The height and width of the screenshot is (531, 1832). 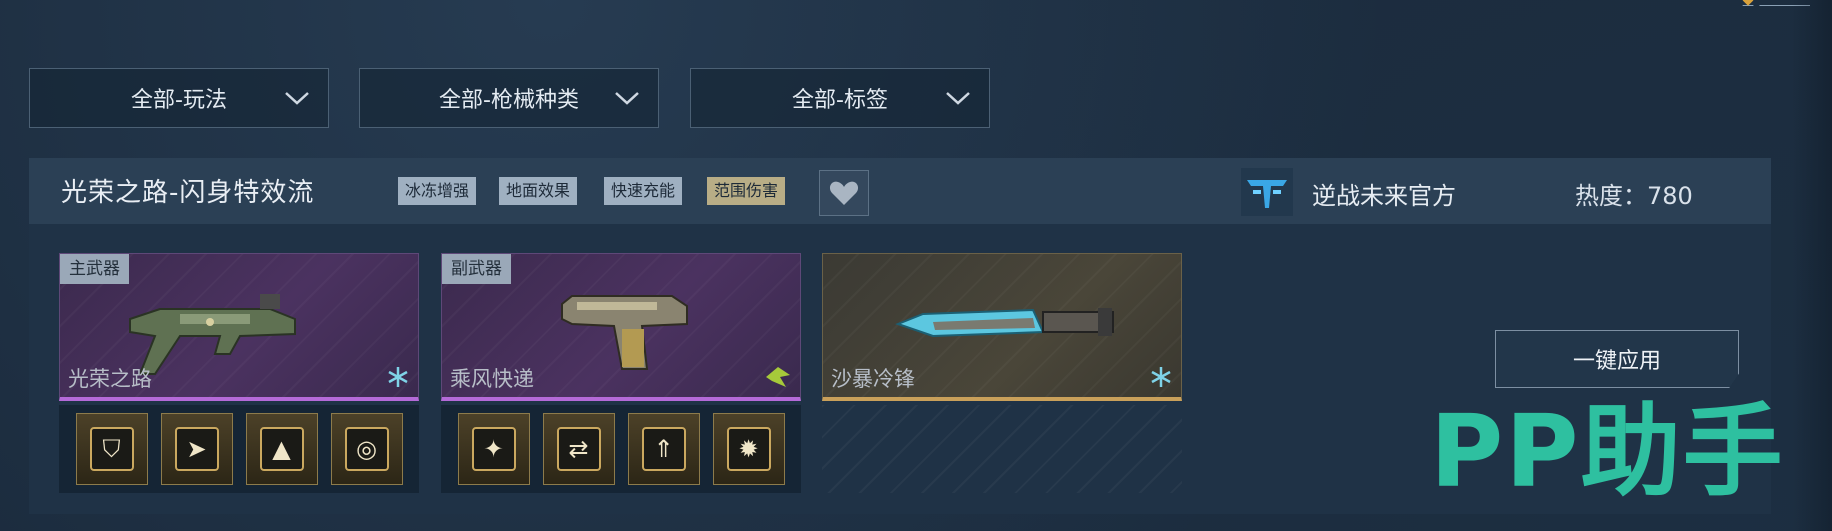 I want to click on mod-slot: ⛉, so click(x=111, y=449).